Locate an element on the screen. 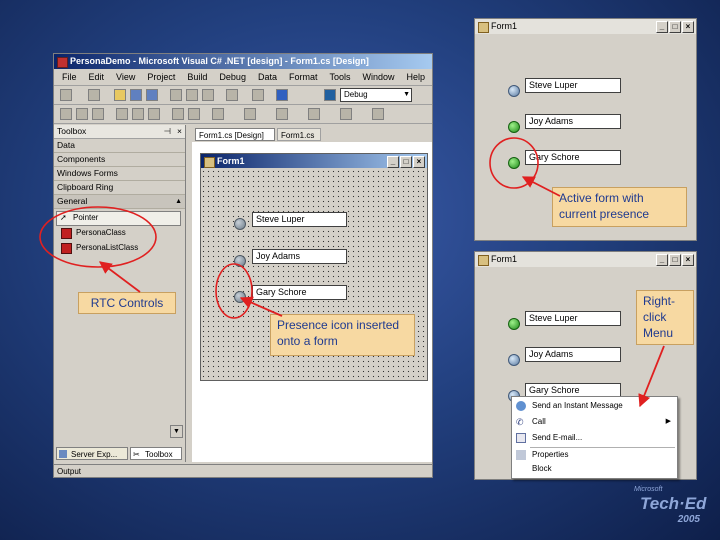  align-centers-icon is located at coordinates (82, 114).